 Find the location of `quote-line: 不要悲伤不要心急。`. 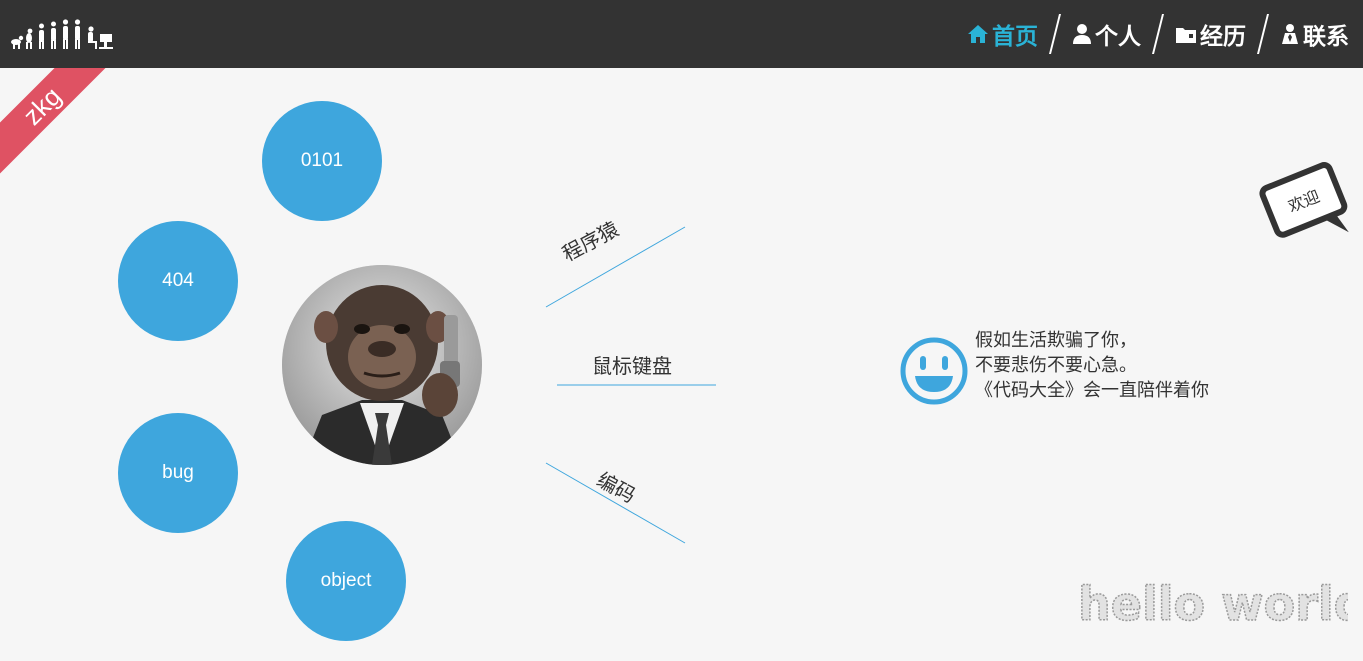

quote-line: 不要悲伤不要心急。 is located at coordinates (1056, 365).